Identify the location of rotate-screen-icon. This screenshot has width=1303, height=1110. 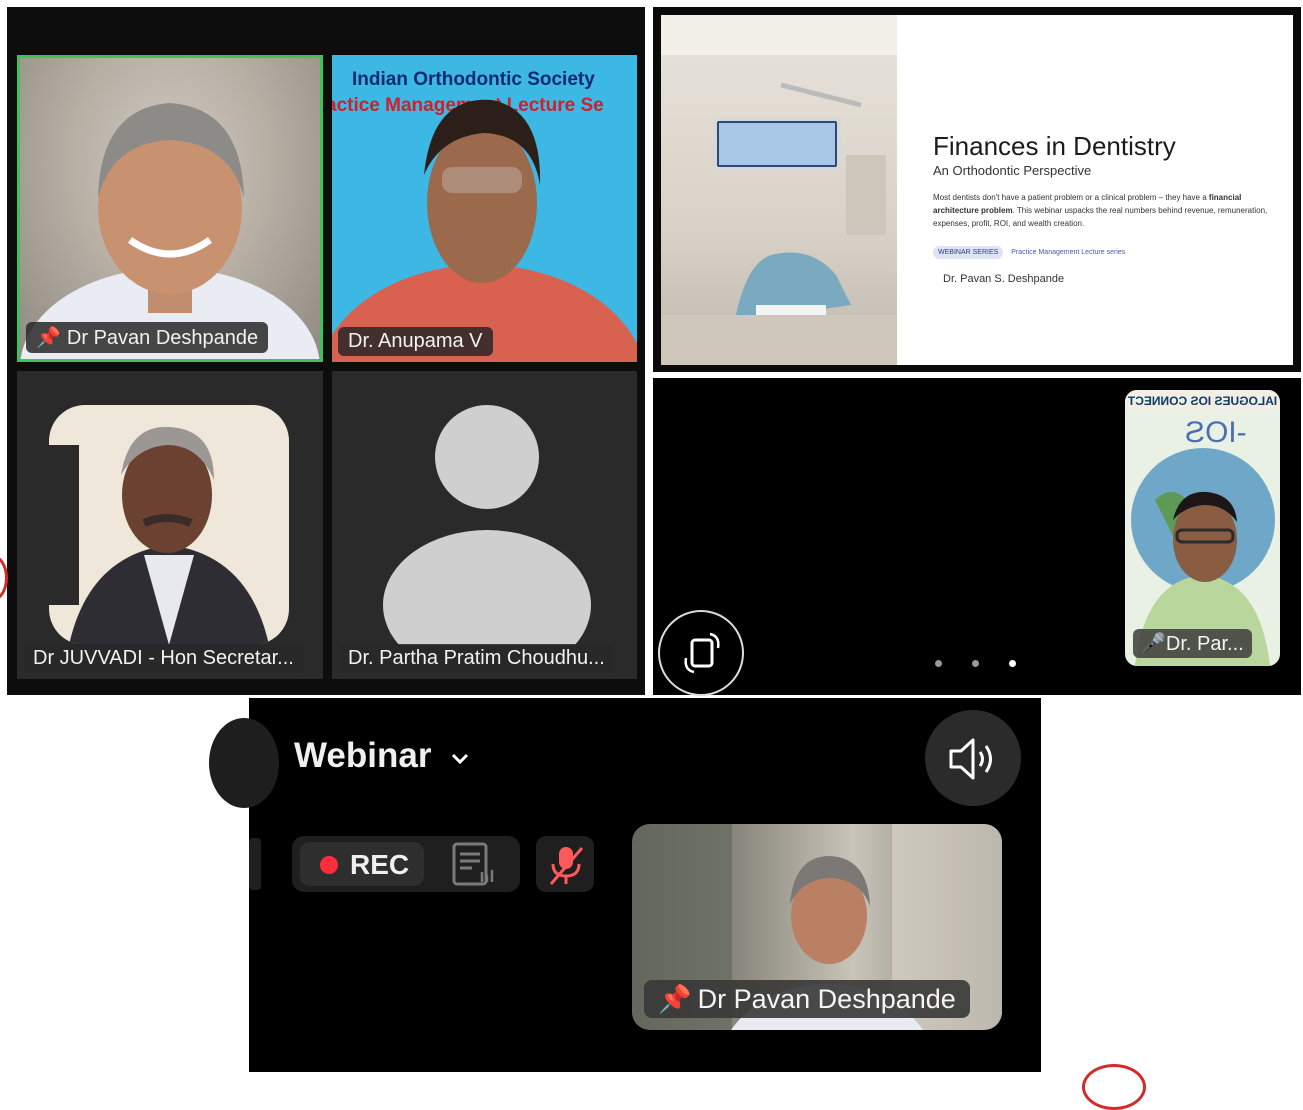
(702, 653).